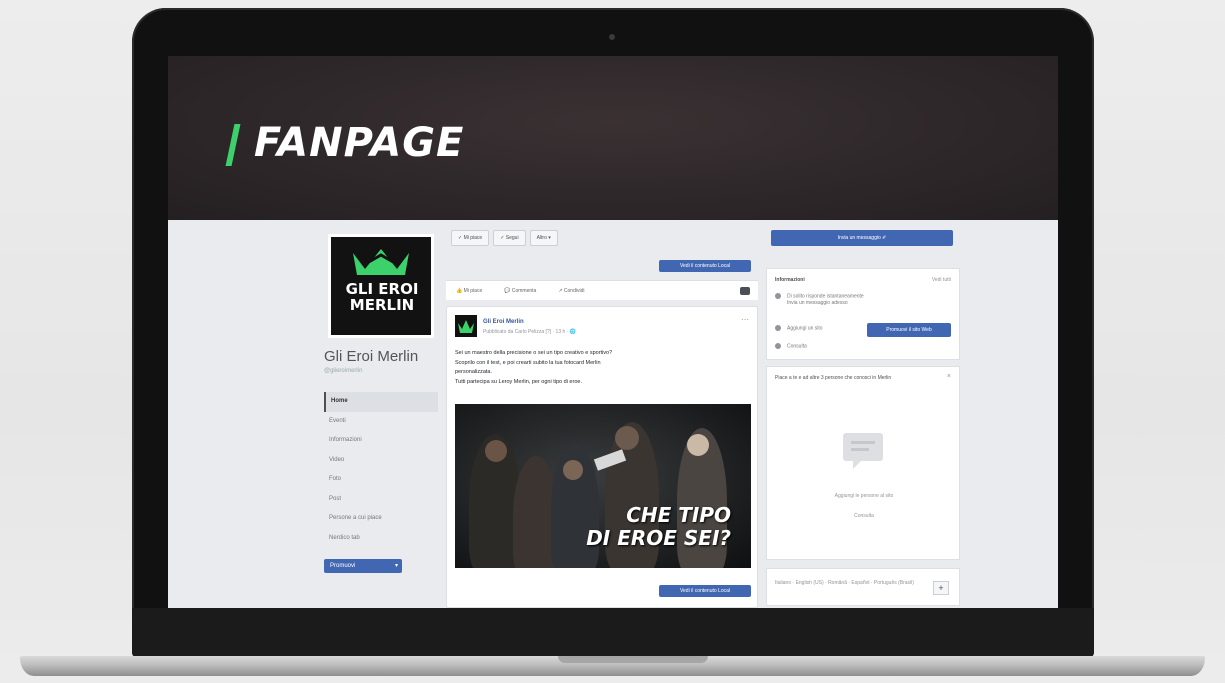 This screenshot has width=1225, height=683. I want to click on caption-line-1: CHE TIPO, so click(678, 515).